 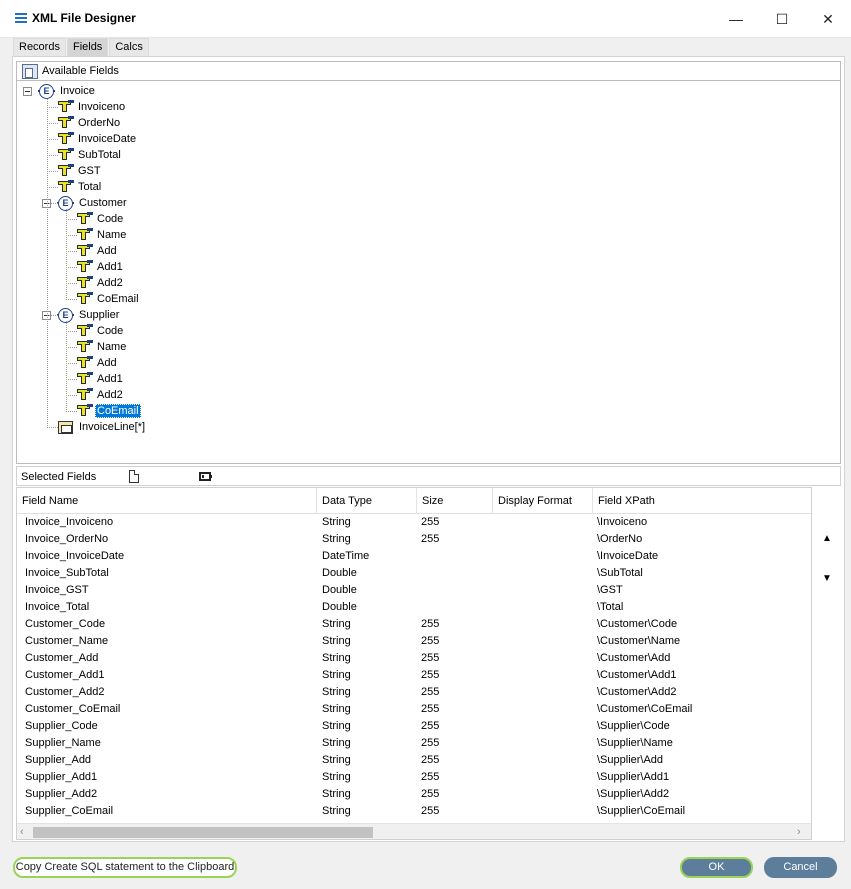 What do you see at coordinates (414, 692) in the screenshot?
I see `table-row: Customer_Add2 String 255 \Customer\Add2` at bounding box center [414, 692].